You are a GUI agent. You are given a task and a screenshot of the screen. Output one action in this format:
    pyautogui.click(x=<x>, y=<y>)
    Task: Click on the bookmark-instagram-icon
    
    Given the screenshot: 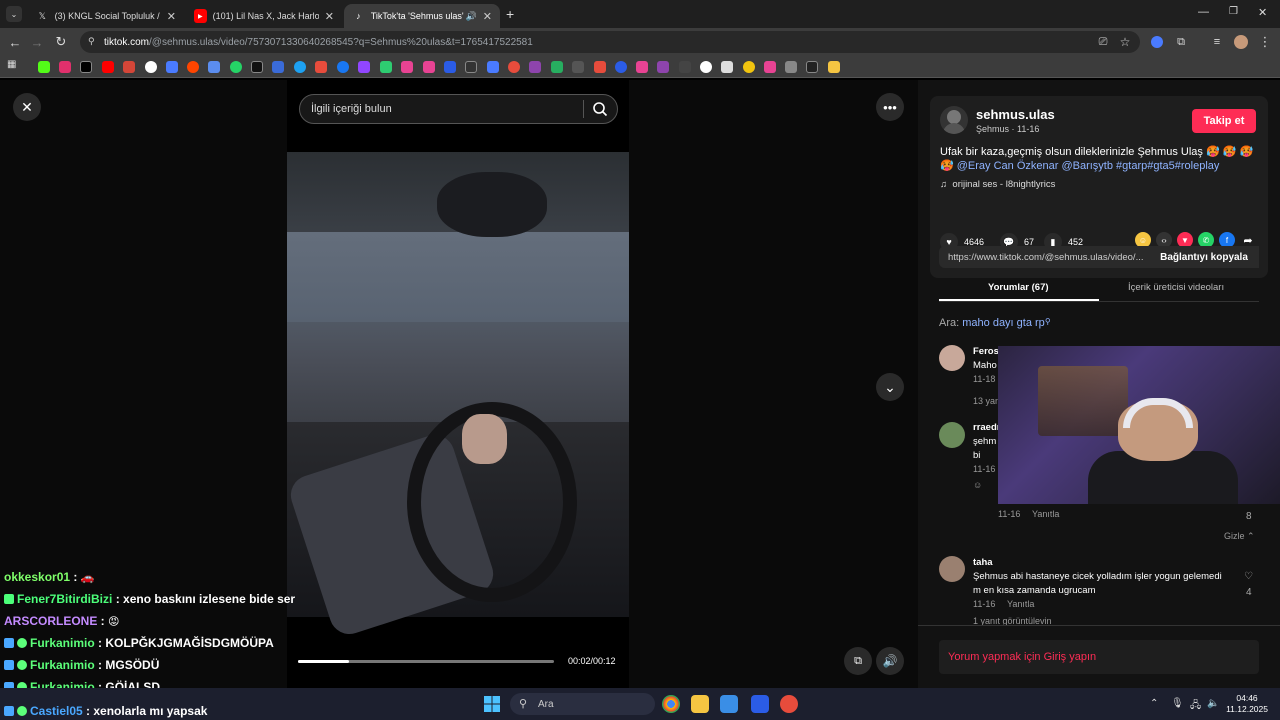 What is the action you would take?
    pyautogui.click(x=65, y=67)
    